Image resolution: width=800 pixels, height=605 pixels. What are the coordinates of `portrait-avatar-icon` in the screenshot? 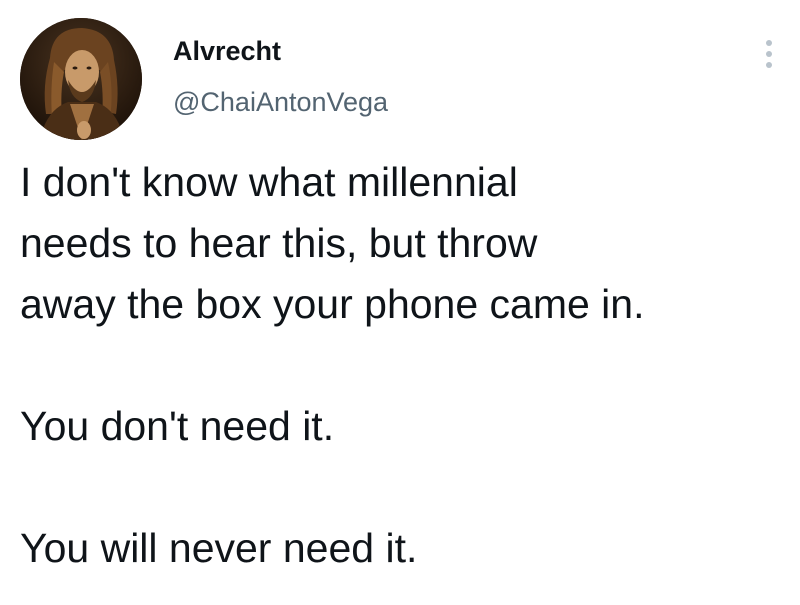 It's located at (81, 79).